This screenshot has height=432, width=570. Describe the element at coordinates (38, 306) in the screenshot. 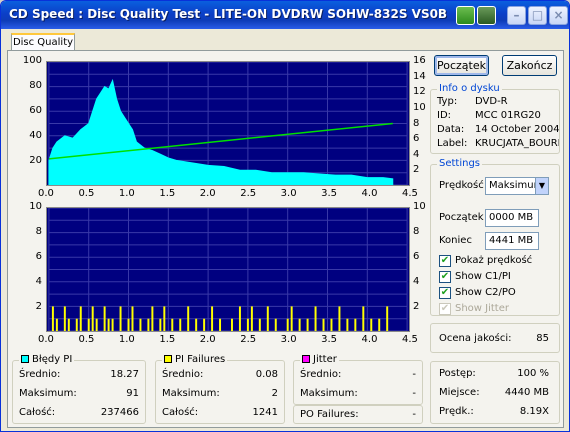

I see `y-tick-label: 2` at that location.